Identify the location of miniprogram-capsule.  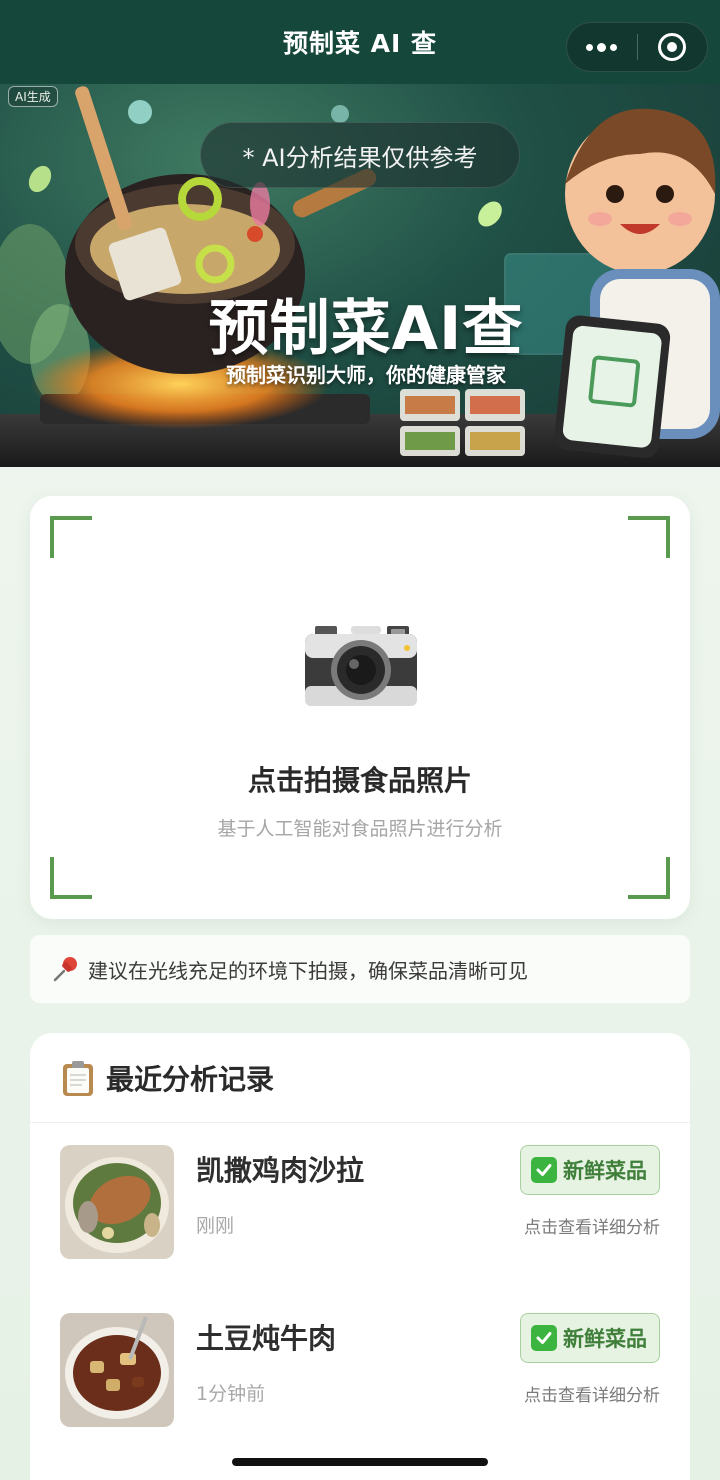
(637, 47).